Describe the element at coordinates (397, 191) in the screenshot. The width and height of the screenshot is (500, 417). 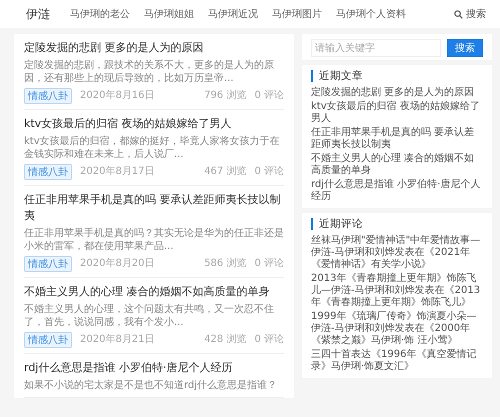
I see `recent-post-link: rdj什么意思是指谁 小罗伯特·唐尼个人经历` at that location.